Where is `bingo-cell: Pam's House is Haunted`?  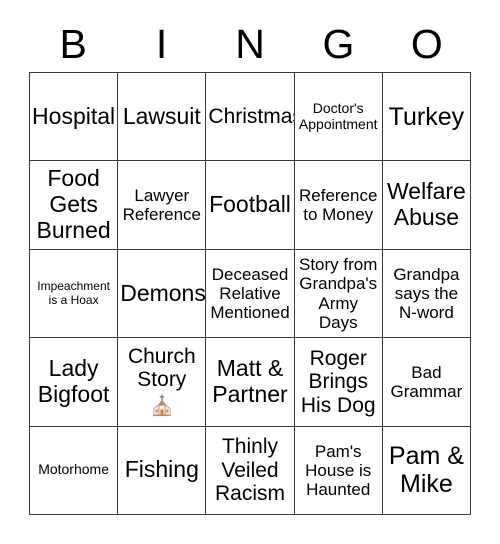
bingo-cell: Pam's House is Haunted is located at coordinates (338, 471).